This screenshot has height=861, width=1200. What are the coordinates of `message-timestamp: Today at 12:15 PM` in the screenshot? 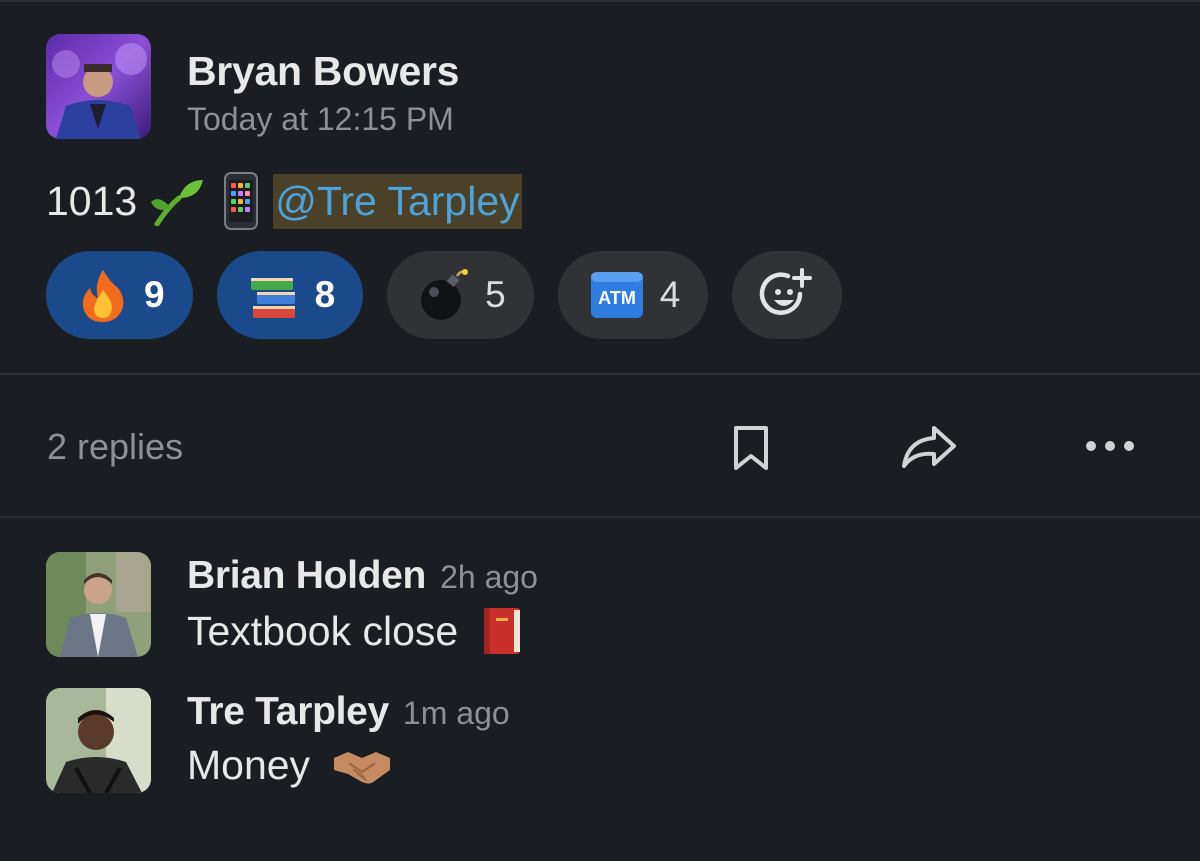 It's located at (320, 119).